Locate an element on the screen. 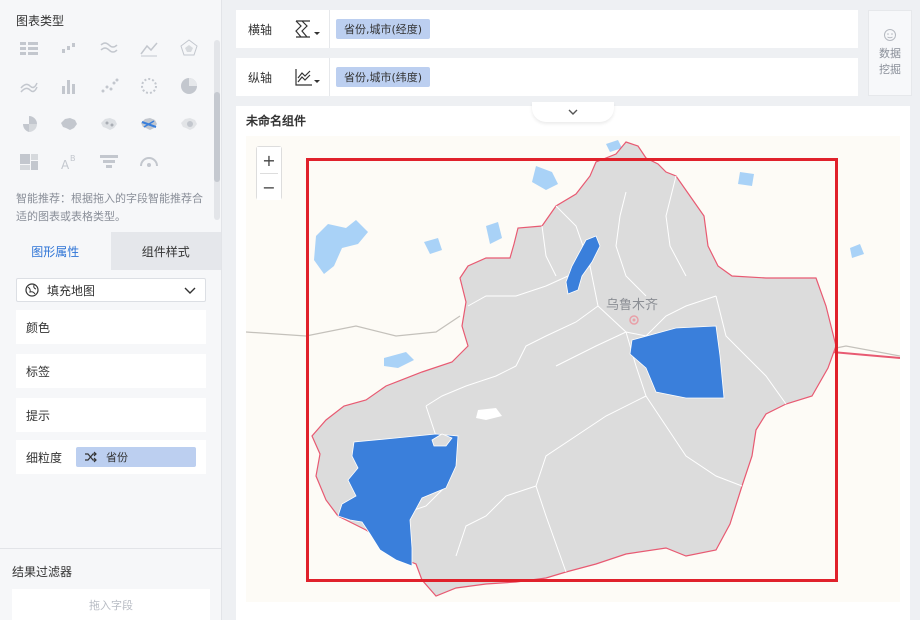 The width and height of the screenshot is (920, 620). x-axis-row: 横轴 省份,城市(经度) is located at coordinates (547, 29).